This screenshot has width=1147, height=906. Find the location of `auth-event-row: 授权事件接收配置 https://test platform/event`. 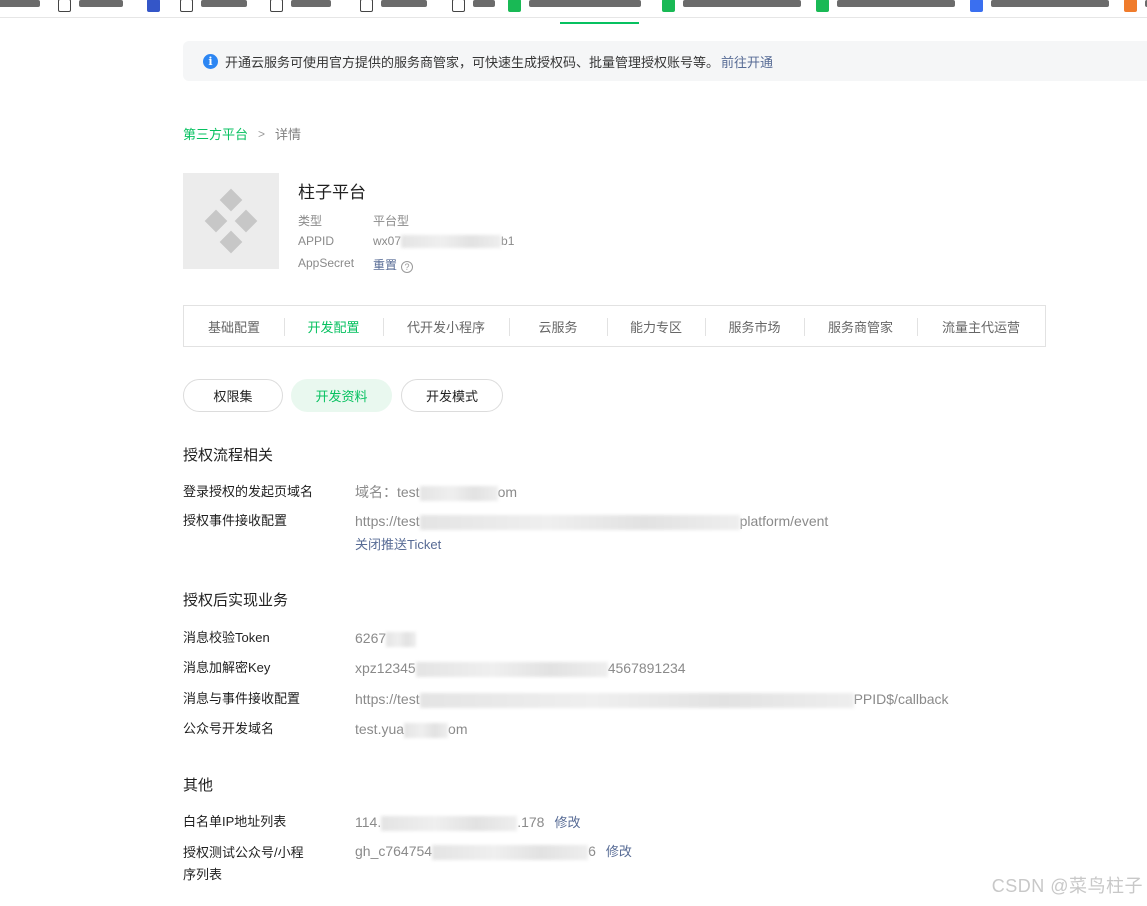

auth-event-row: 授权事件接收配置 https://test platform/event is located at coordinates (505, 521).